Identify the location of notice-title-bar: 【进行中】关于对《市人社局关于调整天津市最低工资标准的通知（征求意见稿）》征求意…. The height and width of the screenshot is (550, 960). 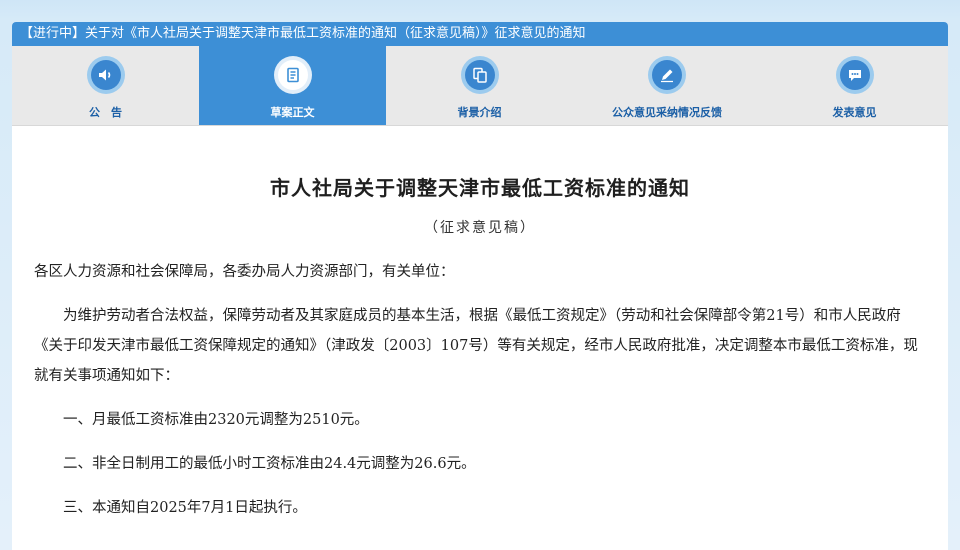
(480, 34).